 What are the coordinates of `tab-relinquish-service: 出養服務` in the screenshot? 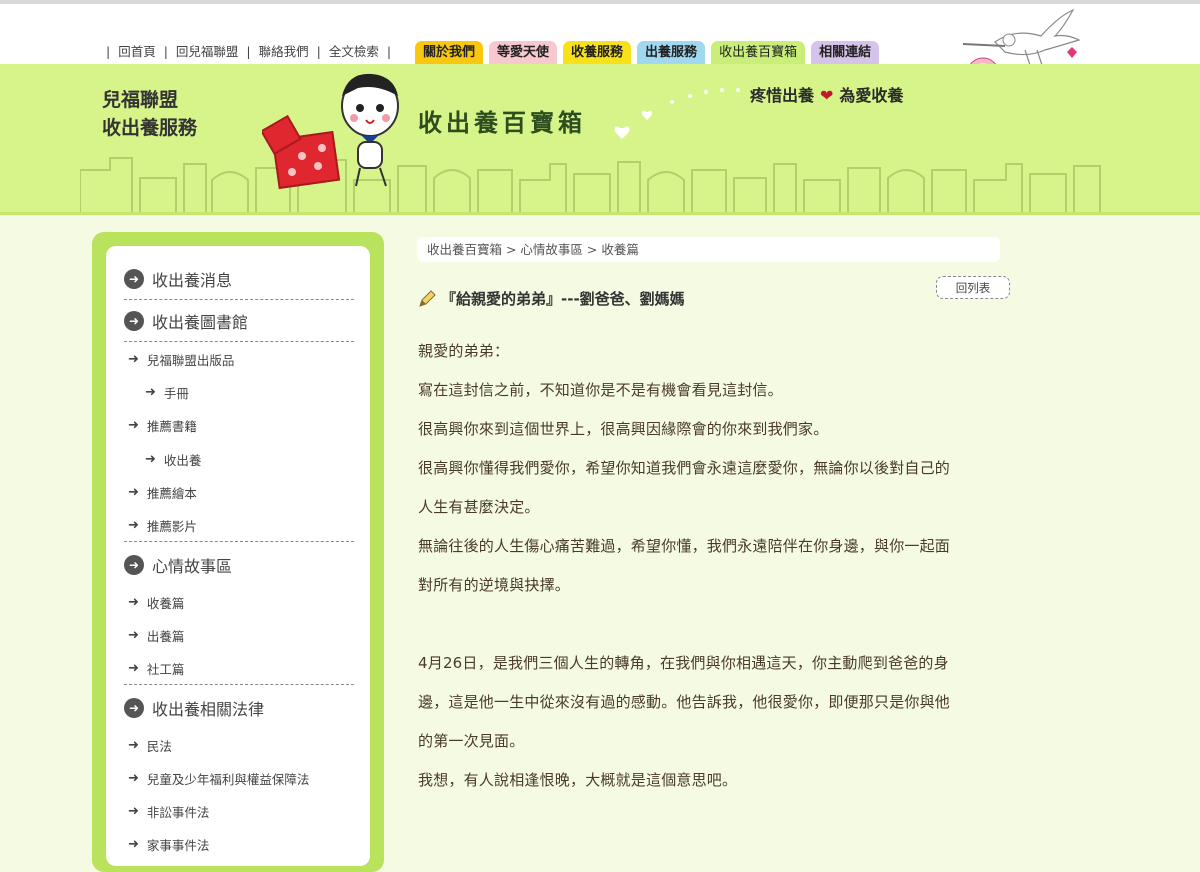 It's located at (671, 52).